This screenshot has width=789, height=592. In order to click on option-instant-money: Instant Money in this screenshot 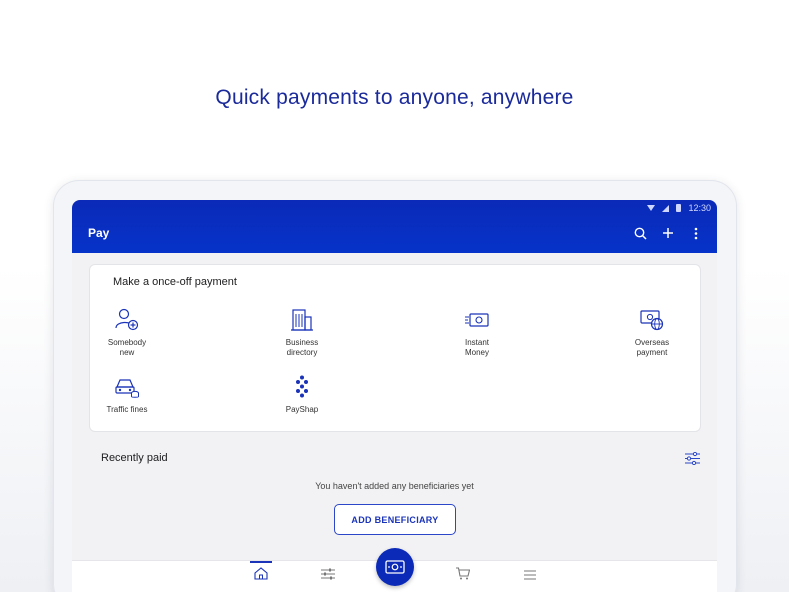, I will do `click(477, 332)`.